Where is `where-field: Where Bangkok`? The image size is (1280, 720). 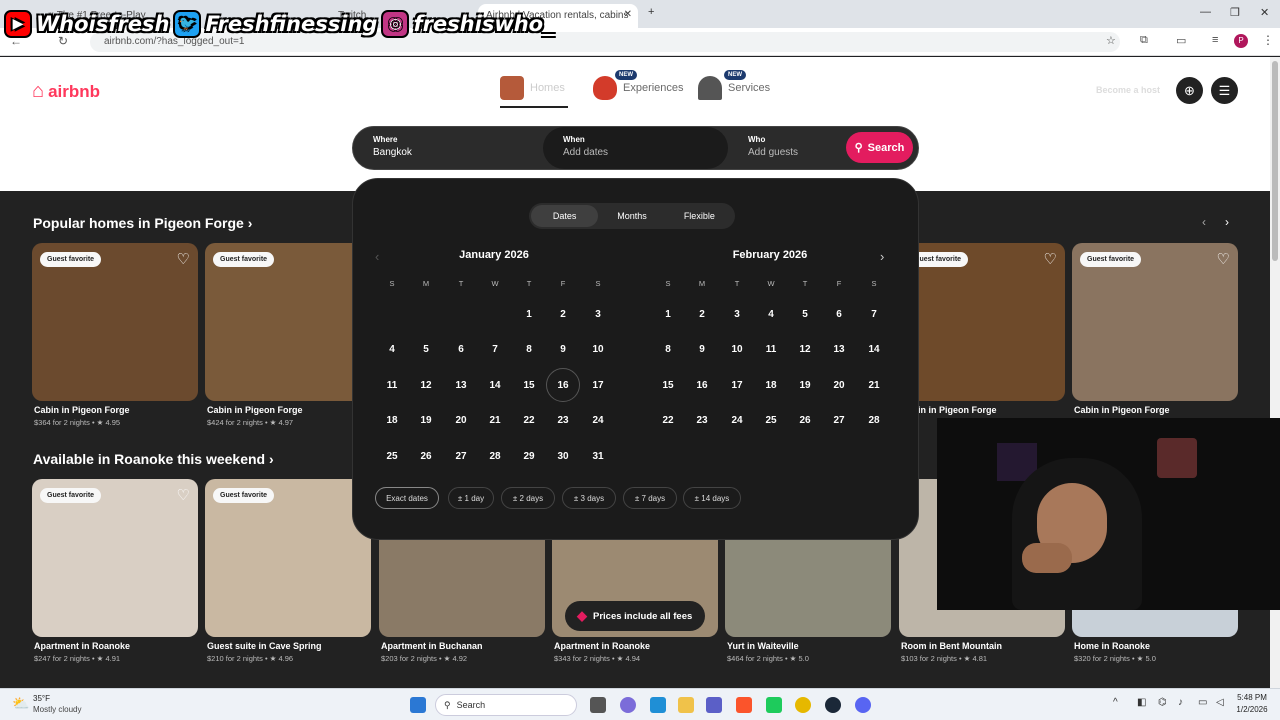 where-field: Where Bangkok is located at coordinates (448, 148).